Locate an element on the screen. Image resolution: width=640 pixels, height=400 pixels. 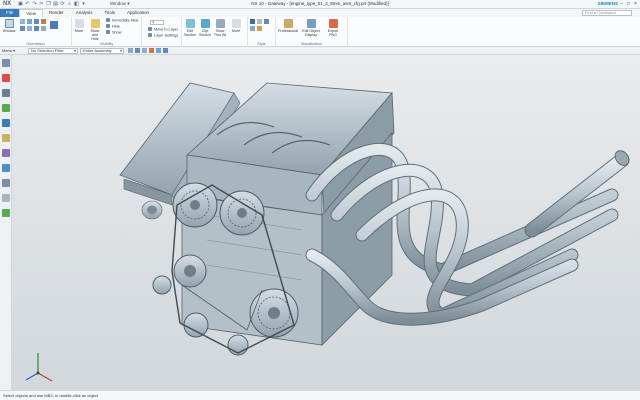
edges-icon is located at coordinates (266, 21).